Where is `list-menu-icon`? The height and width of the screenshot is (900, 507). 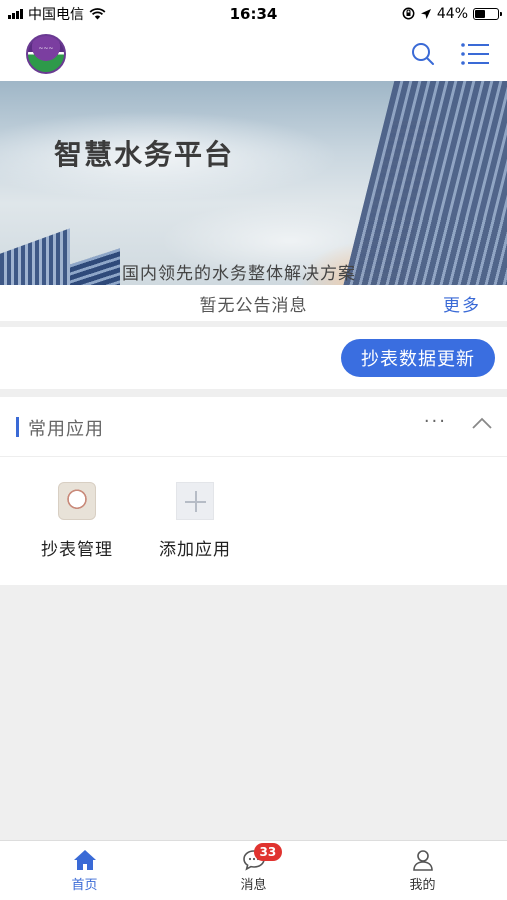
list-menu-icon is located at coordinates (475, 54).